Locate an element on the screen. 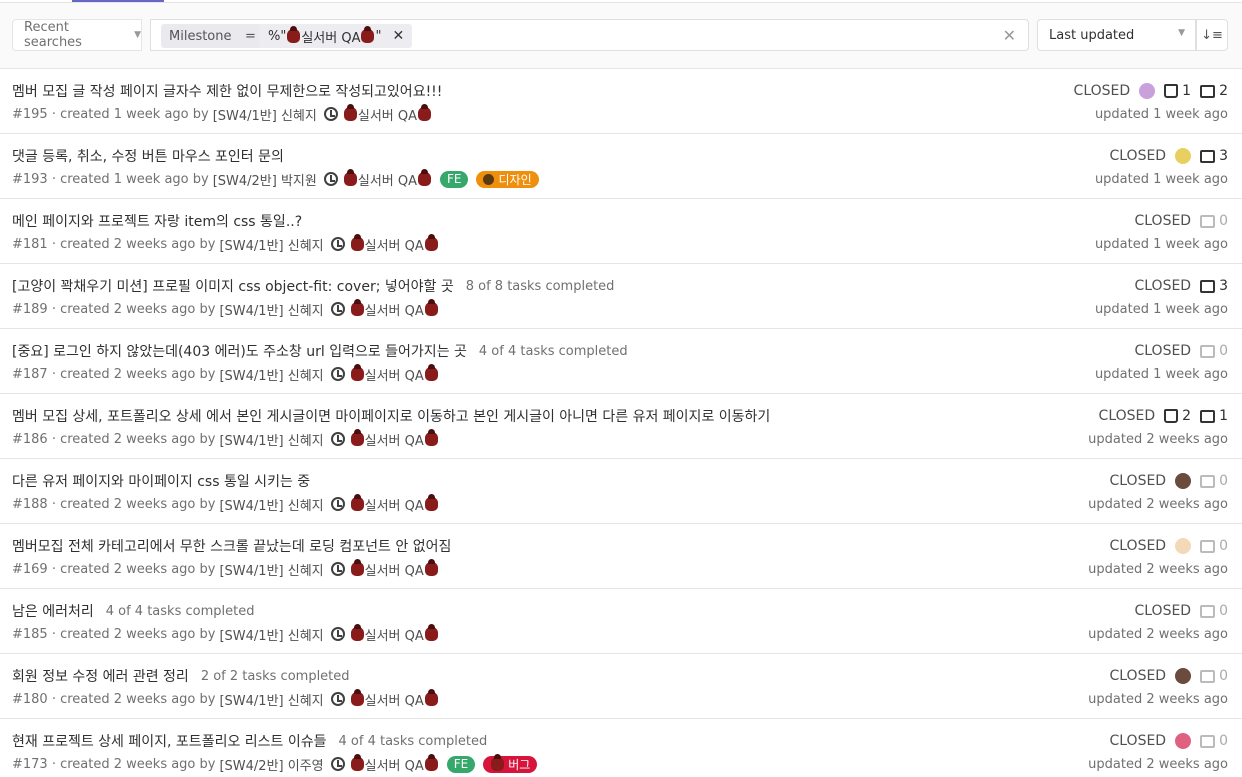  issue-label: 버그 is located at coordinates (510, 763).